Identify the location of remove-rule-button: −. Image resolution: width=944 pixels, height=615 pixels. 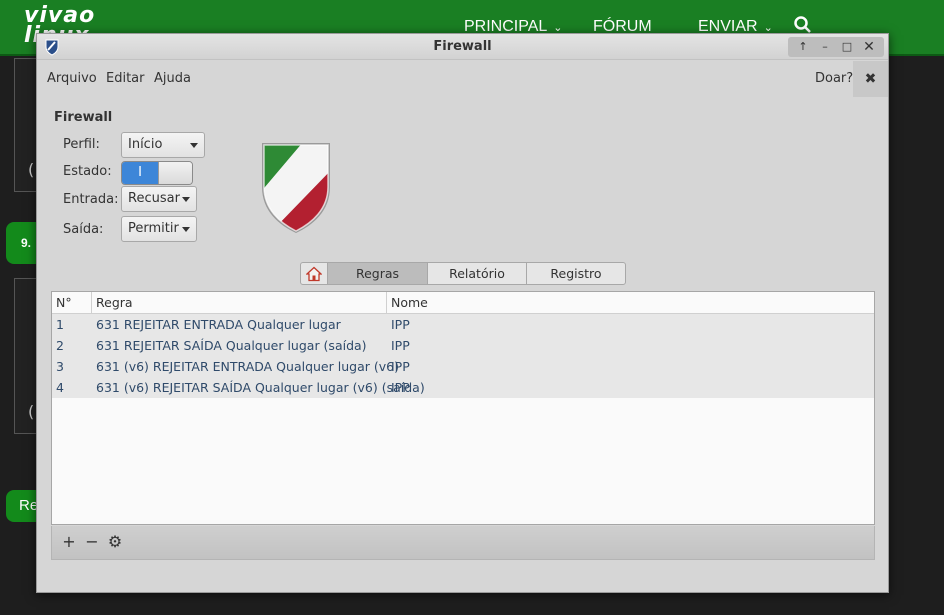
(92, 542).